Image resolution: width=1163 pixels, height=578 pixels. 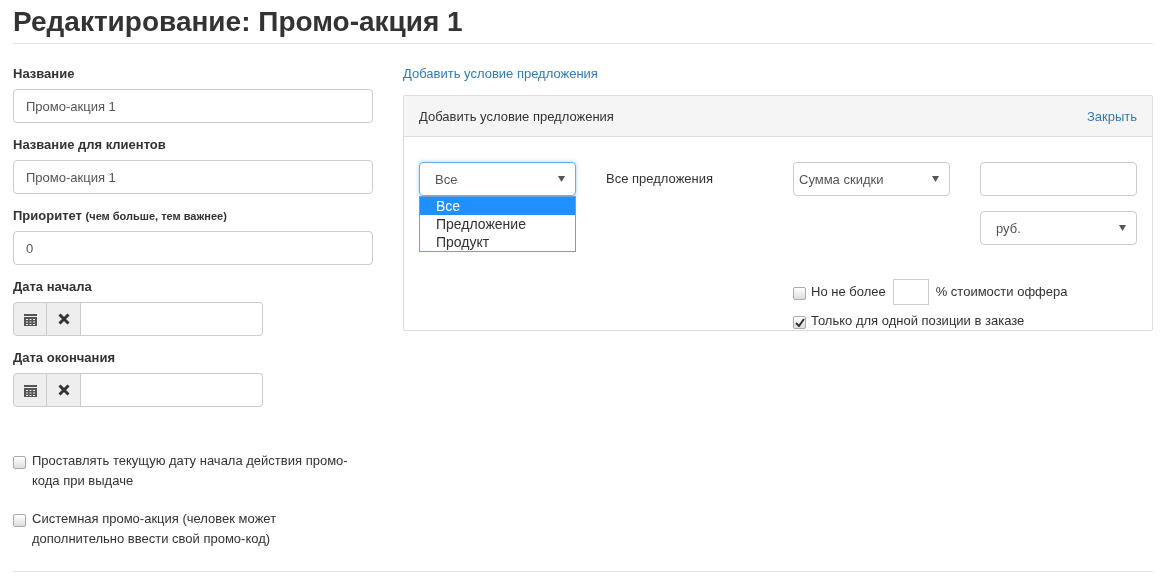 I want to click on checkmark-icon, so click(x=800, y=322).